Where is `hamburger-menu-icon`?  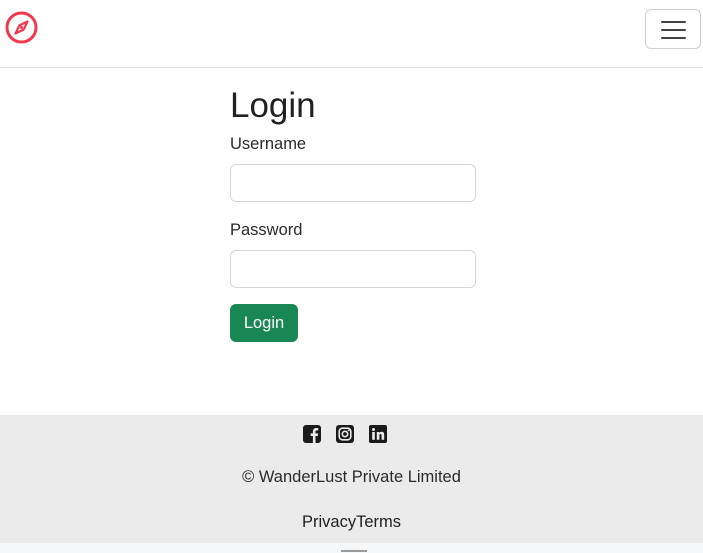
hamburger-menu-icon is located at coordinates (673, 22).